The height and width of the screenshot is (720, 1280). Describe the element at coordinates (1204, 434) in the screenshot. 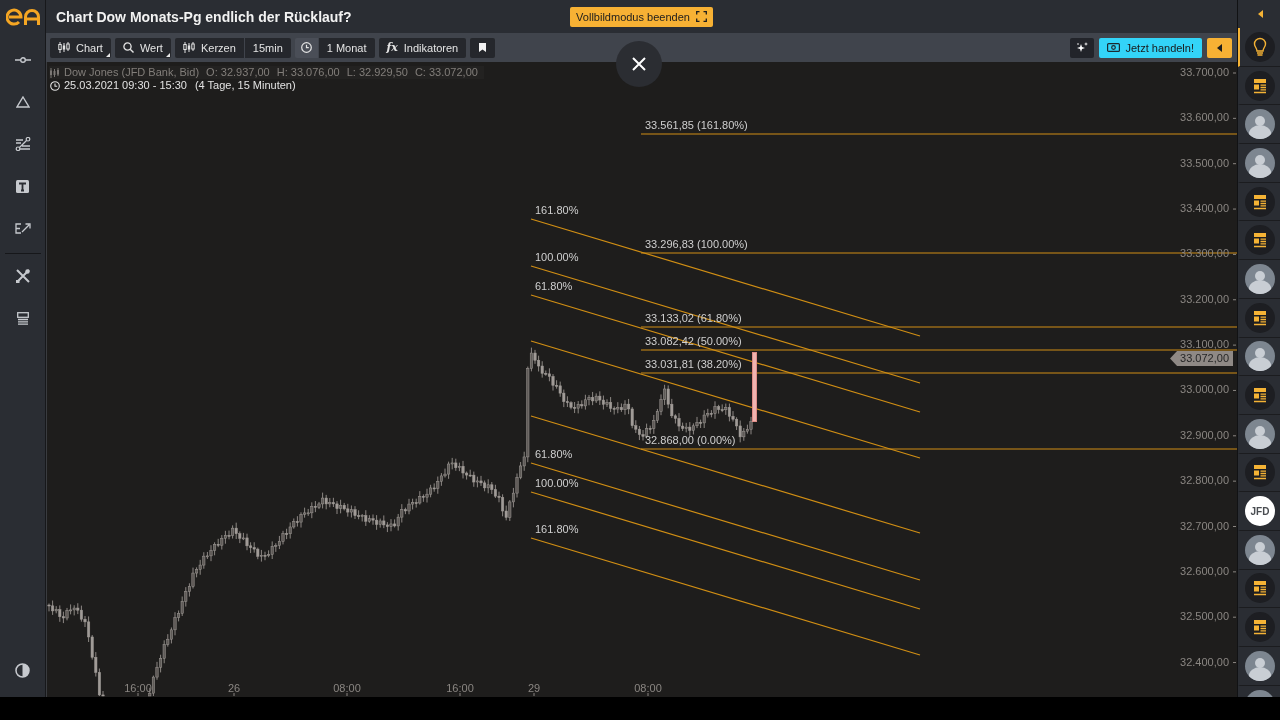

I see `price-axis-label: 32.900,00` at that location.